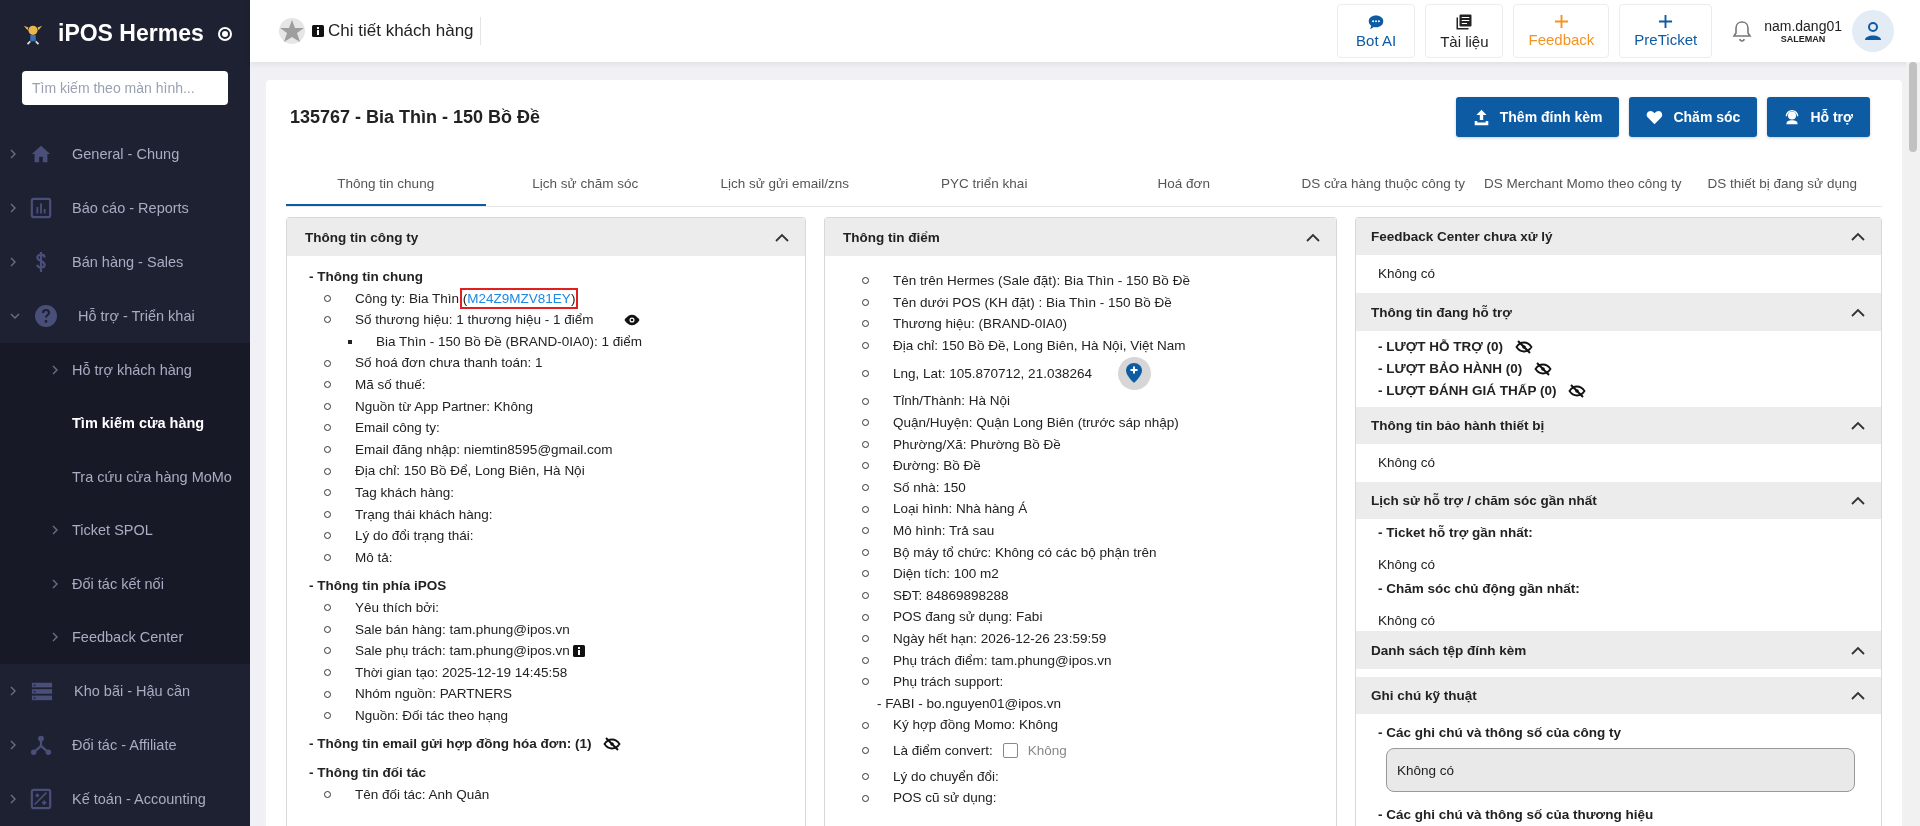 The image size is (1920, 826). Describe the element at coordinates (397, 607) in the screenshot. I see `info-item: Yêu thích bởi:` at that location.